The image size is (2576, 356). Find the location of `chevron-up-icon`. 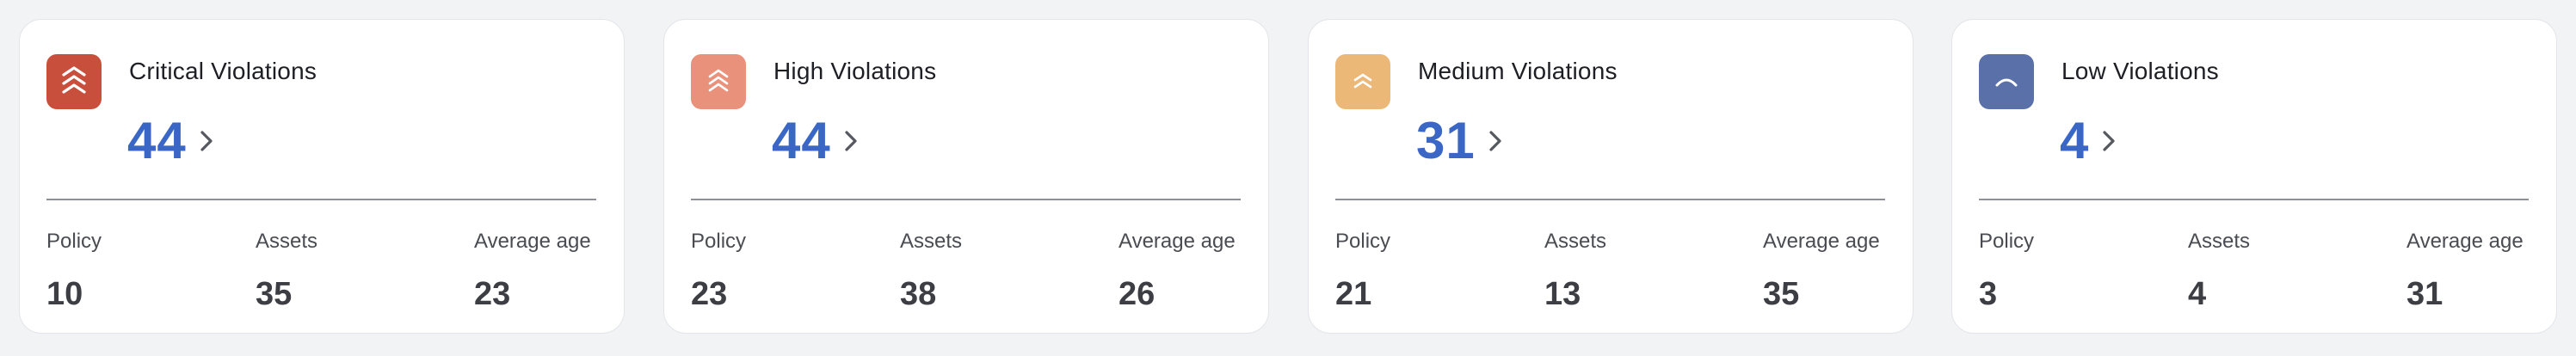

chevron-up-icon is located at coordinates (2007, 82).